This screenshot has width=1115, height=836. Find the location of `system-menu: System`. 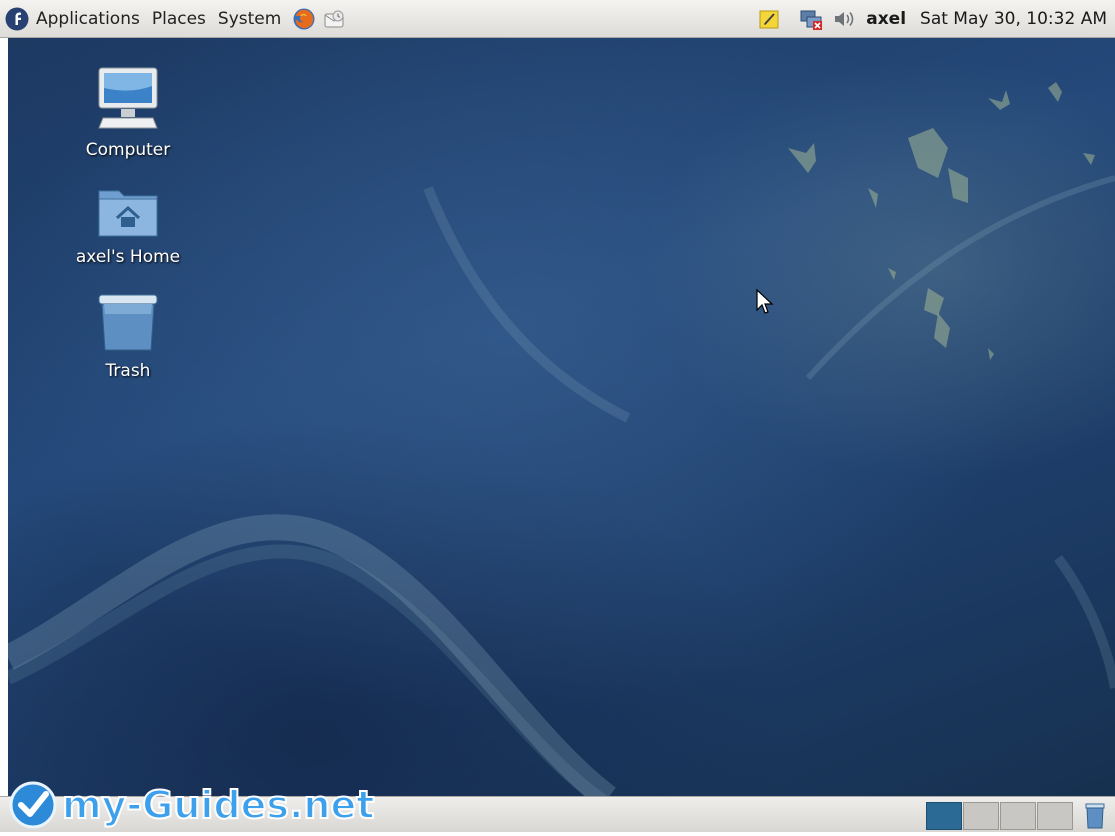

system-menu: System is located at coordinates (249, 18).